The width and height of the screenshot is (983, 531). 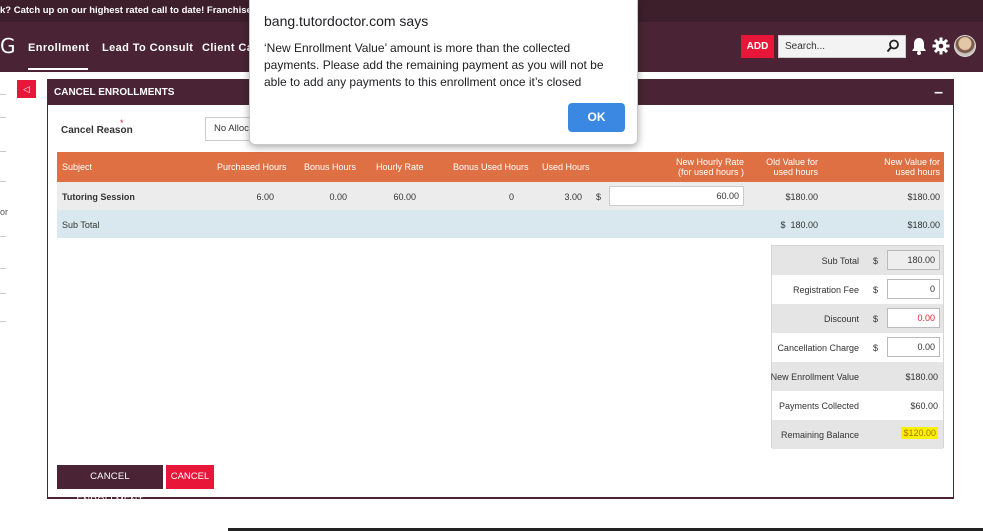 What do you see at coordinates (913, 289) in the screenshot?
I see `registration-fee-input: 0` at bounding box center [913, 289].